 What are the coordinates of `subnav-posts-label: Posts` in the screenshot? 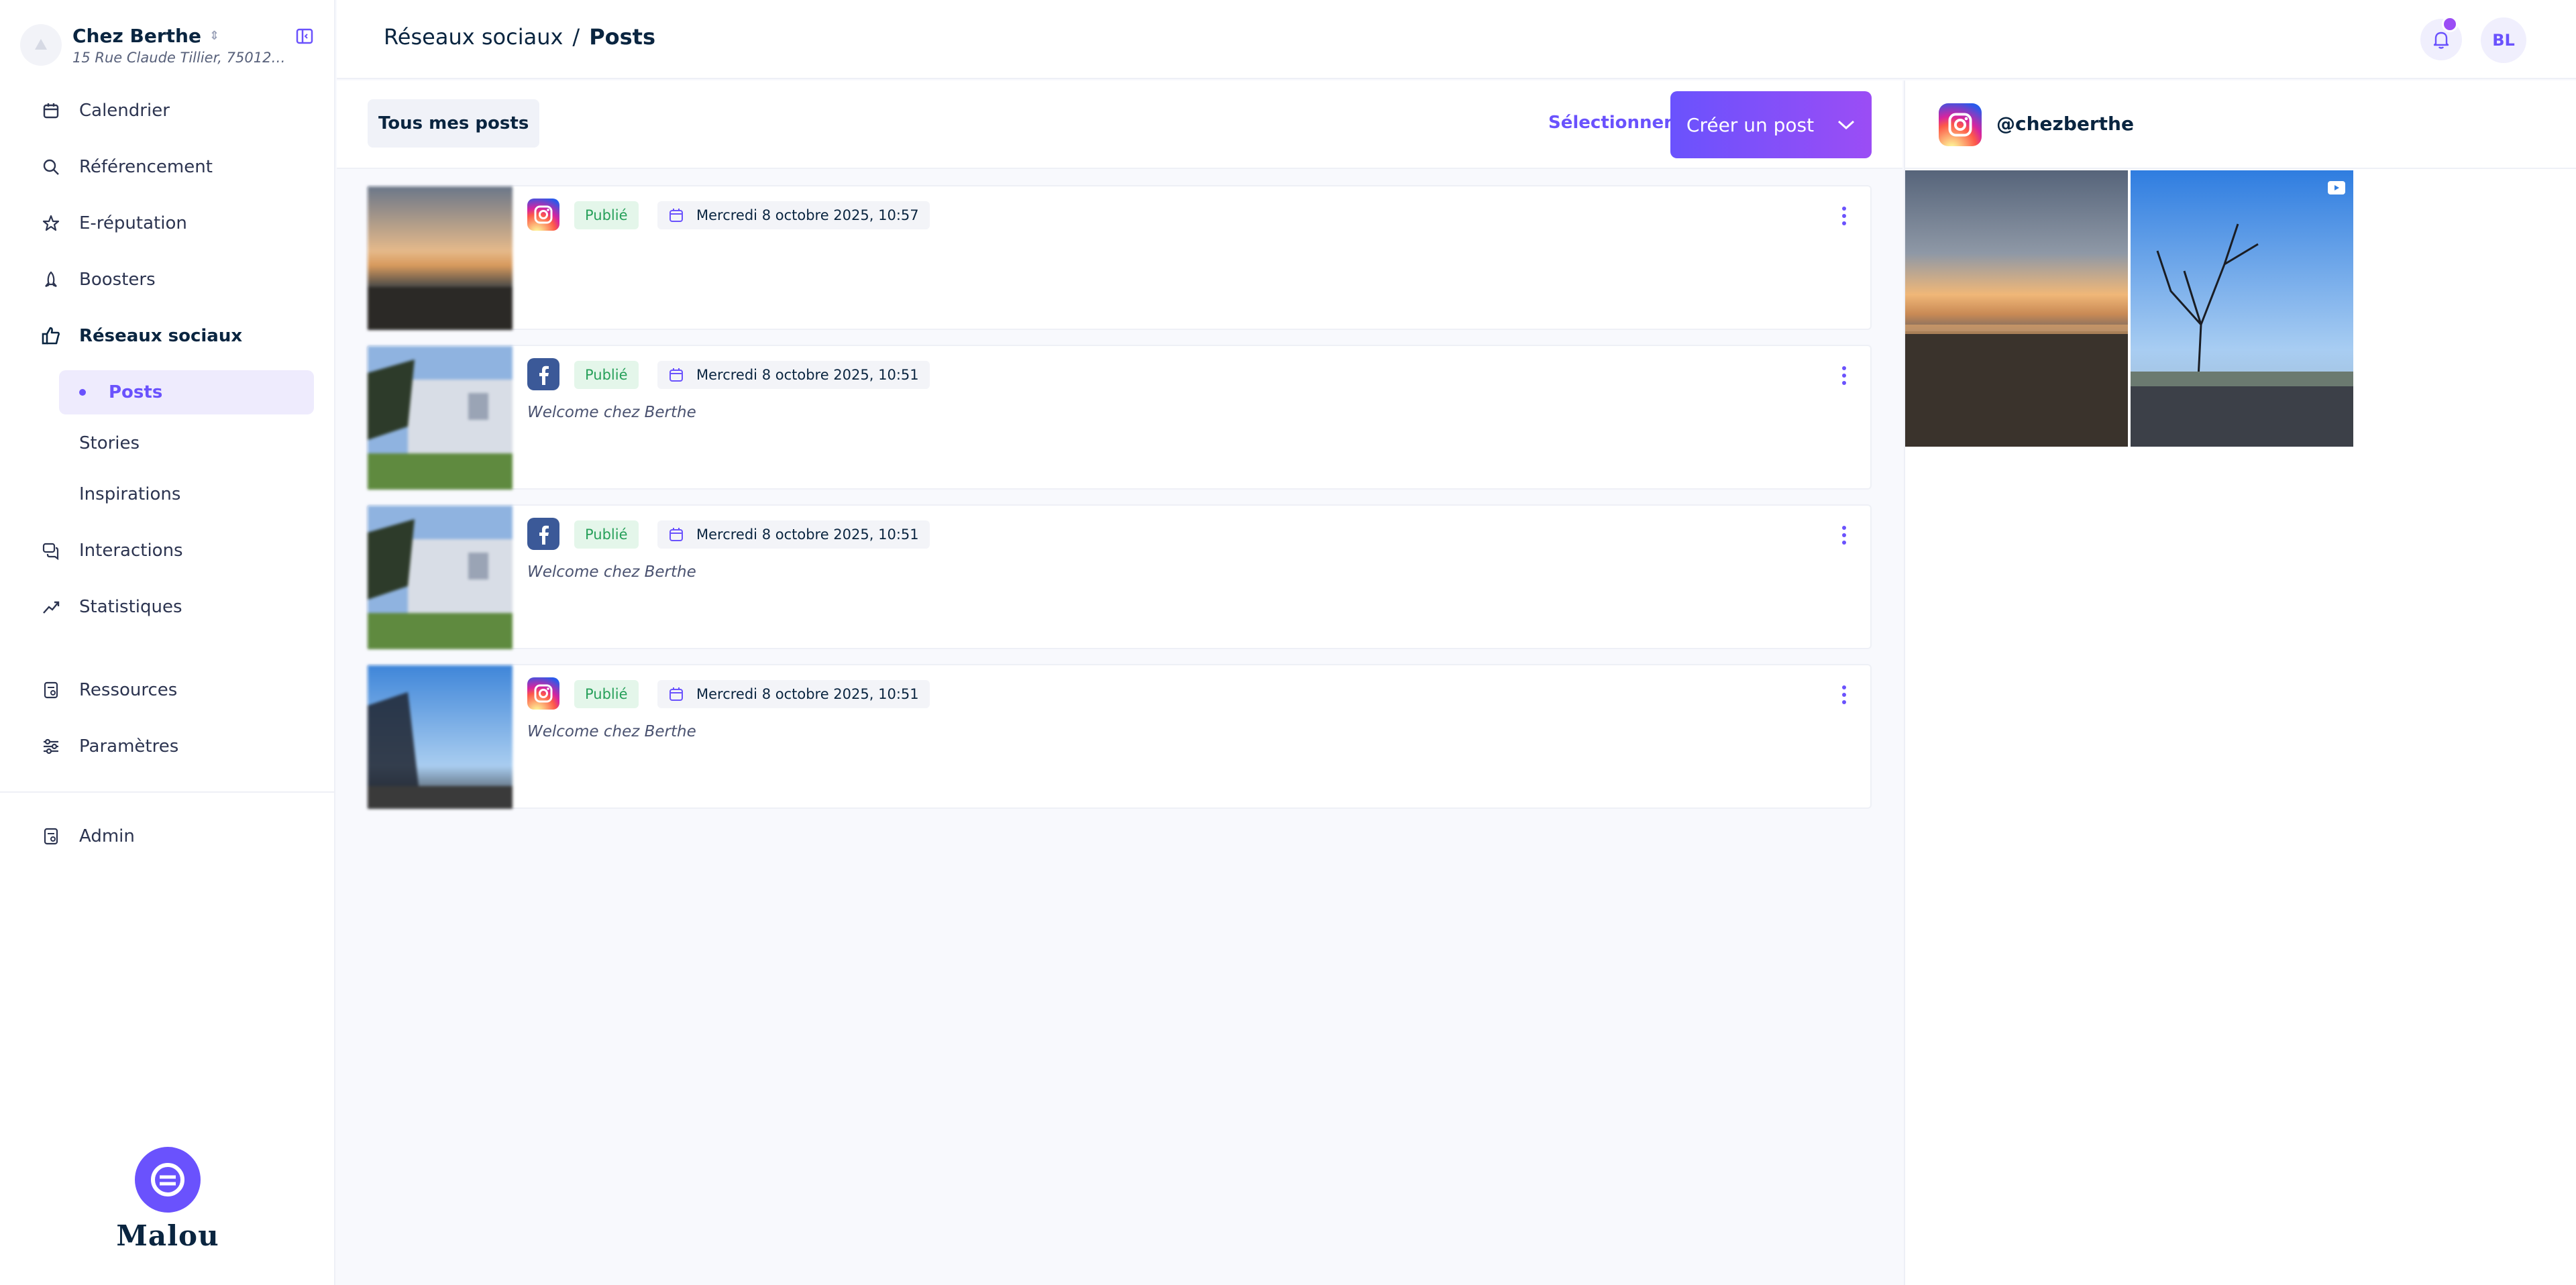 It's located at (136, 392).